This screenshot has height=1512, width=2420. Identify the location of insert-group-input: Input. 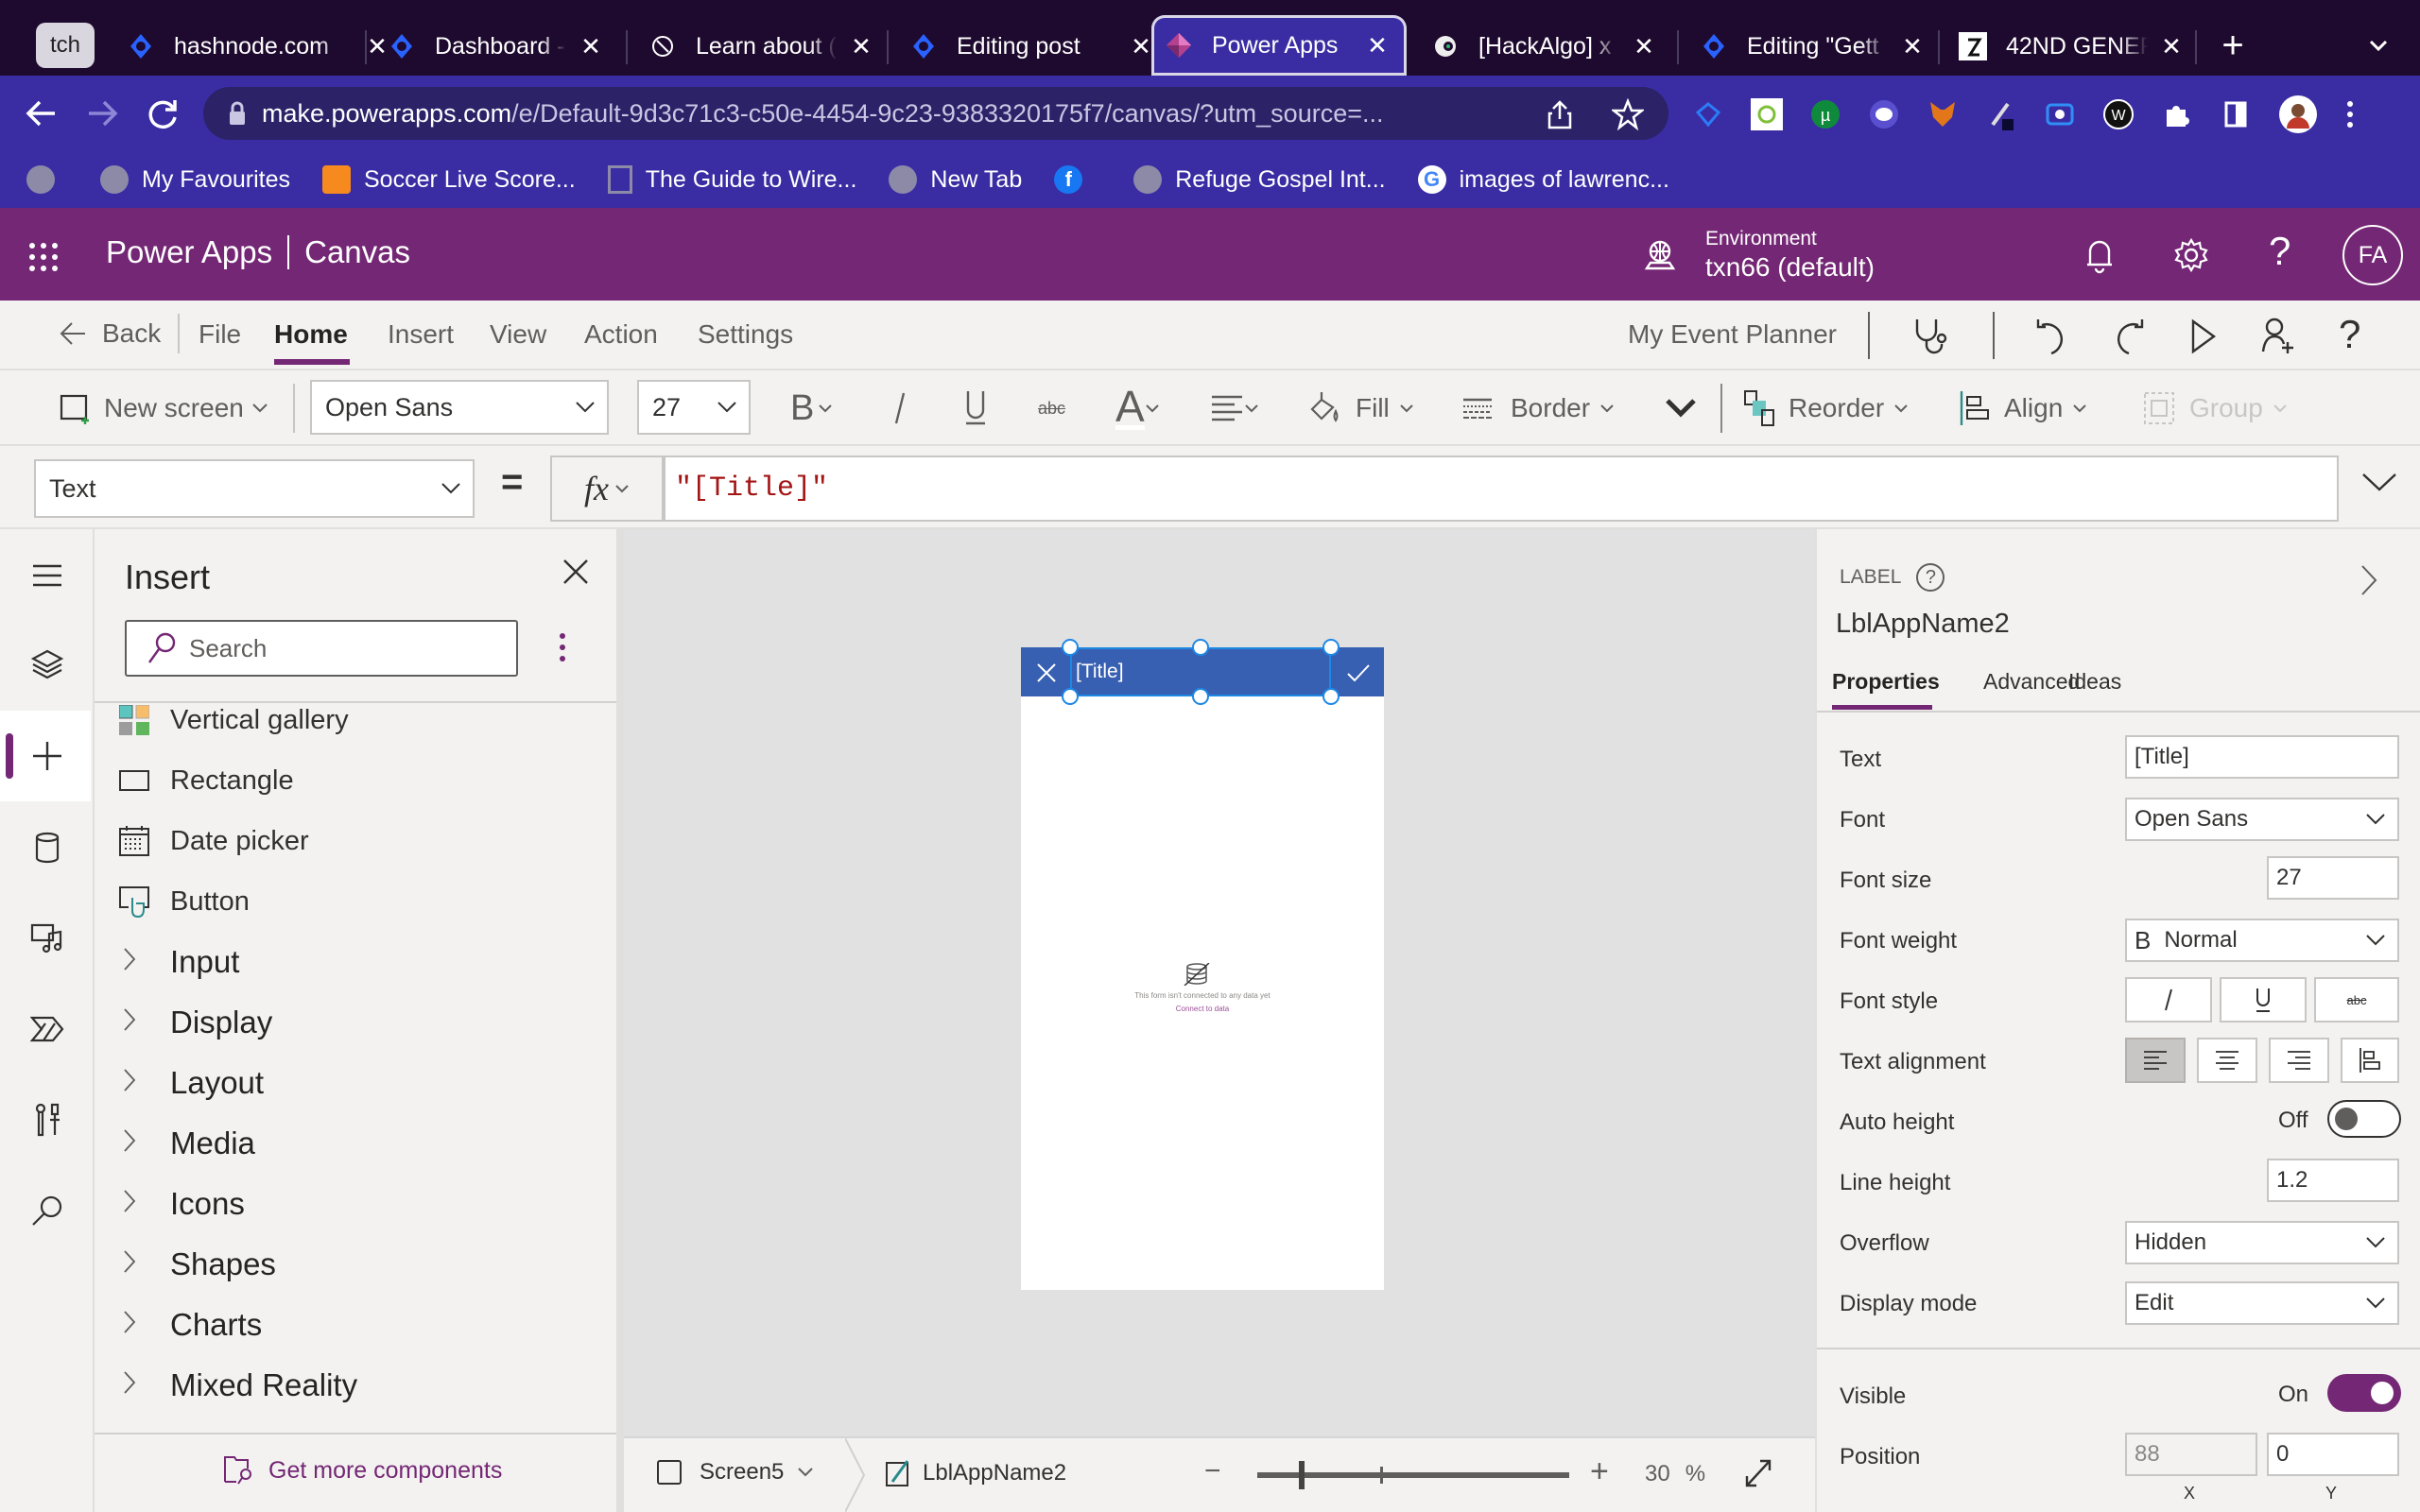
(350, 962).